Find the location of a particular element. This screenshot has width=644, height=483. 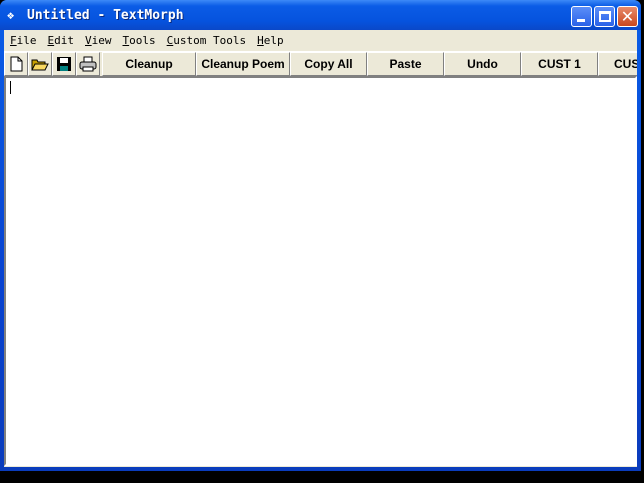

minimize-button is located at coordinates (581, 16).